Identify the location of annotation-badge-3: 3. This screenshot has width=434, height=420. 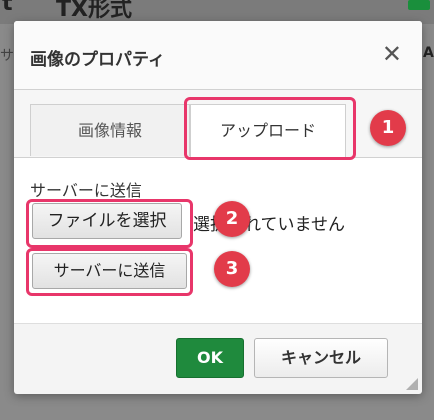
(232, 269).